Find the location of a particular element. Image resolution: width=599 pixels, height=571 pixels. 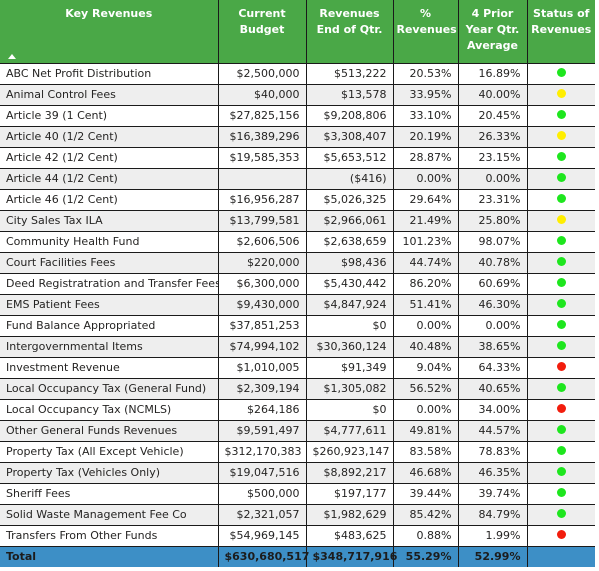

cell-pct-revenues: 83.58% is located at coordinates (425, 452).